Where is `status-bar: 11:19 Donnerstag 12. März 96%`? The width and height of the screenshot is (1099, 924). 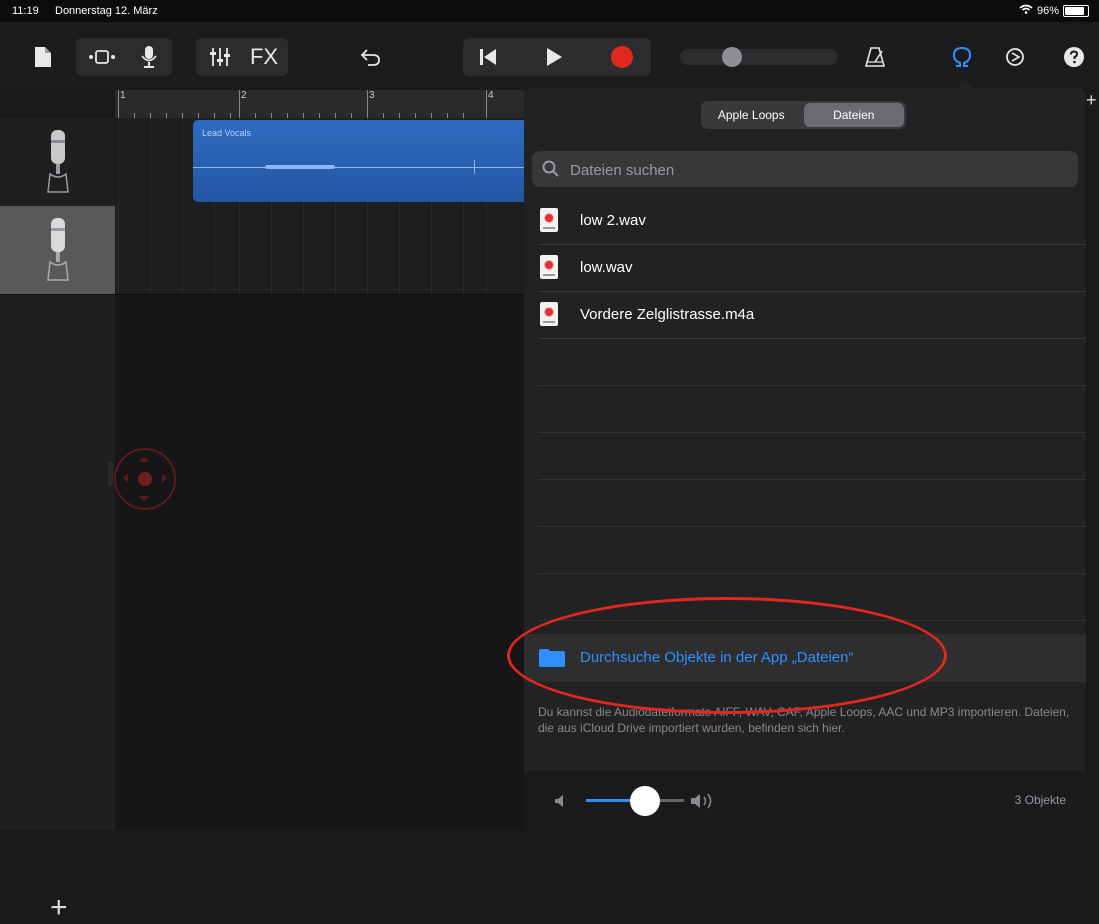
status-bar: 11:19 Donnerstag 12. März 96% is located at coordinates (549, 11).